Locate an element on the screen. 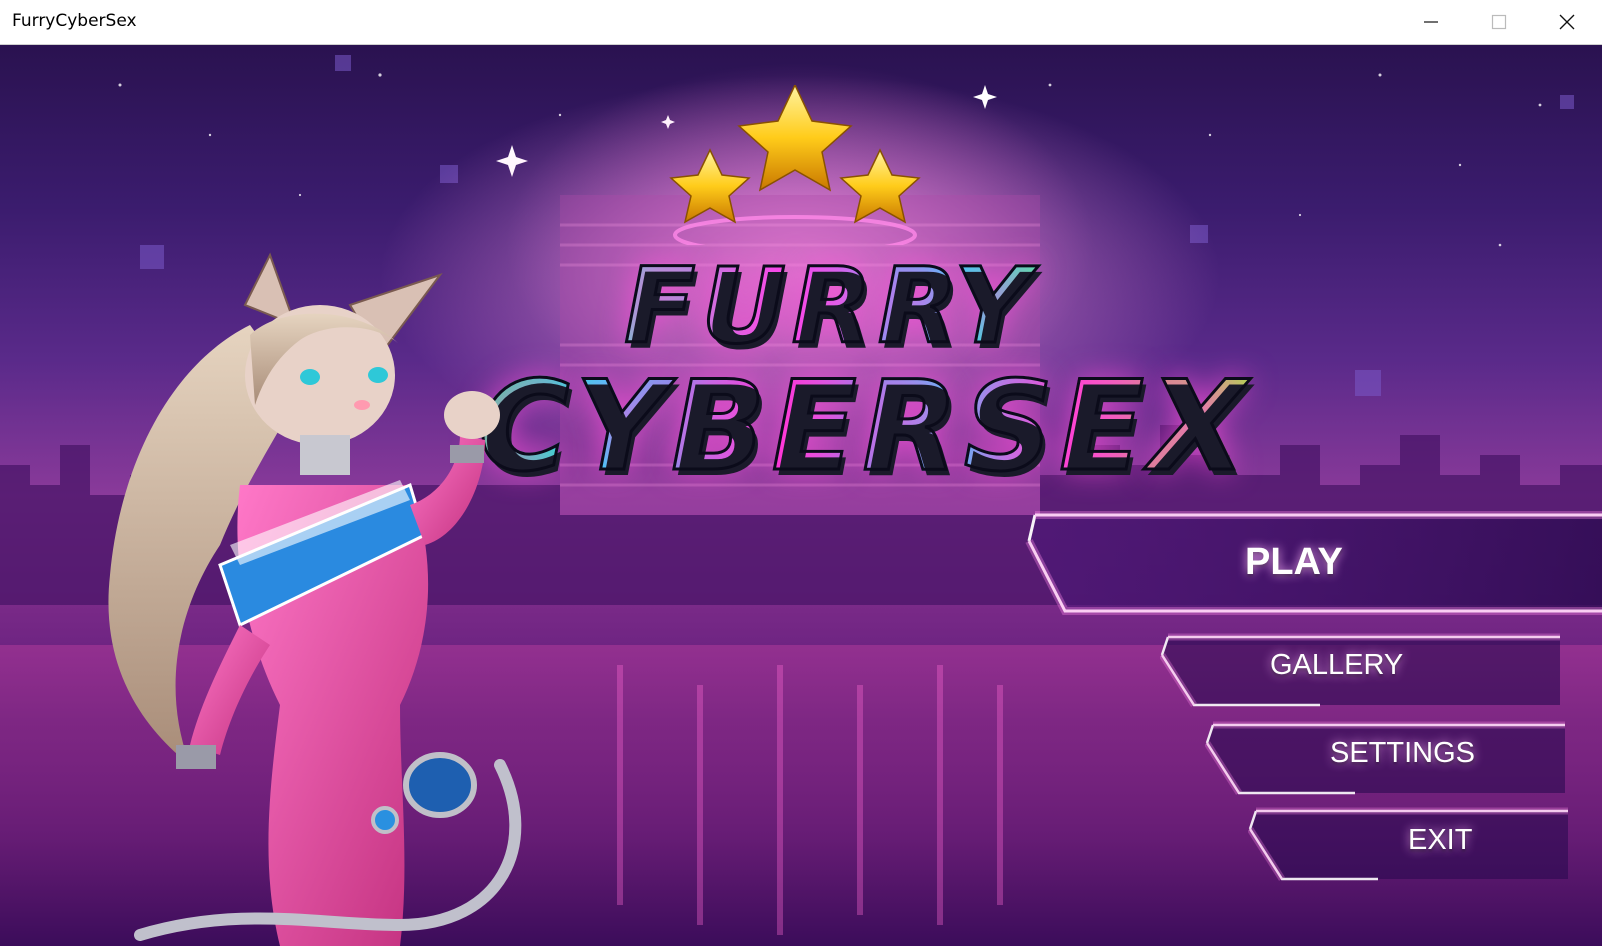  settings-button: SETTINGS is located at coordinates (1403, 761).